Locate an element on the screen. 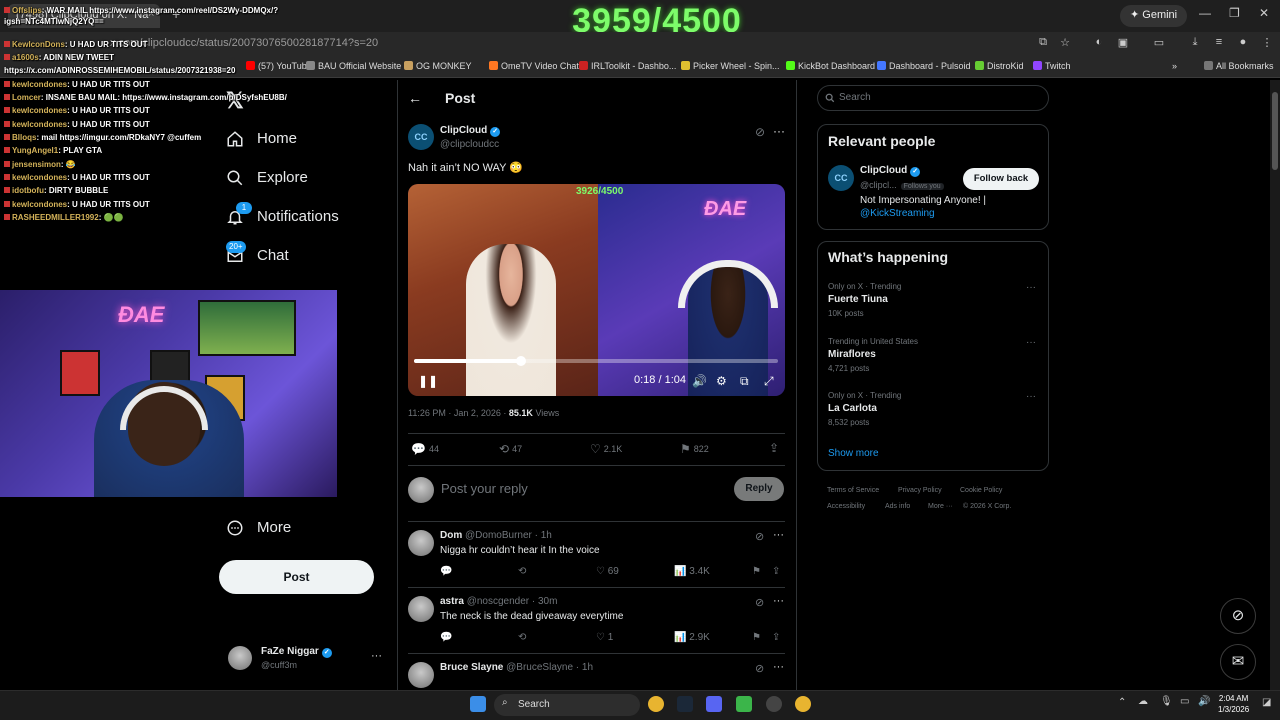 This screenshot has height=720, width=1280. bookmark-item: (57) YouTube is located at coordinates (279, 66).